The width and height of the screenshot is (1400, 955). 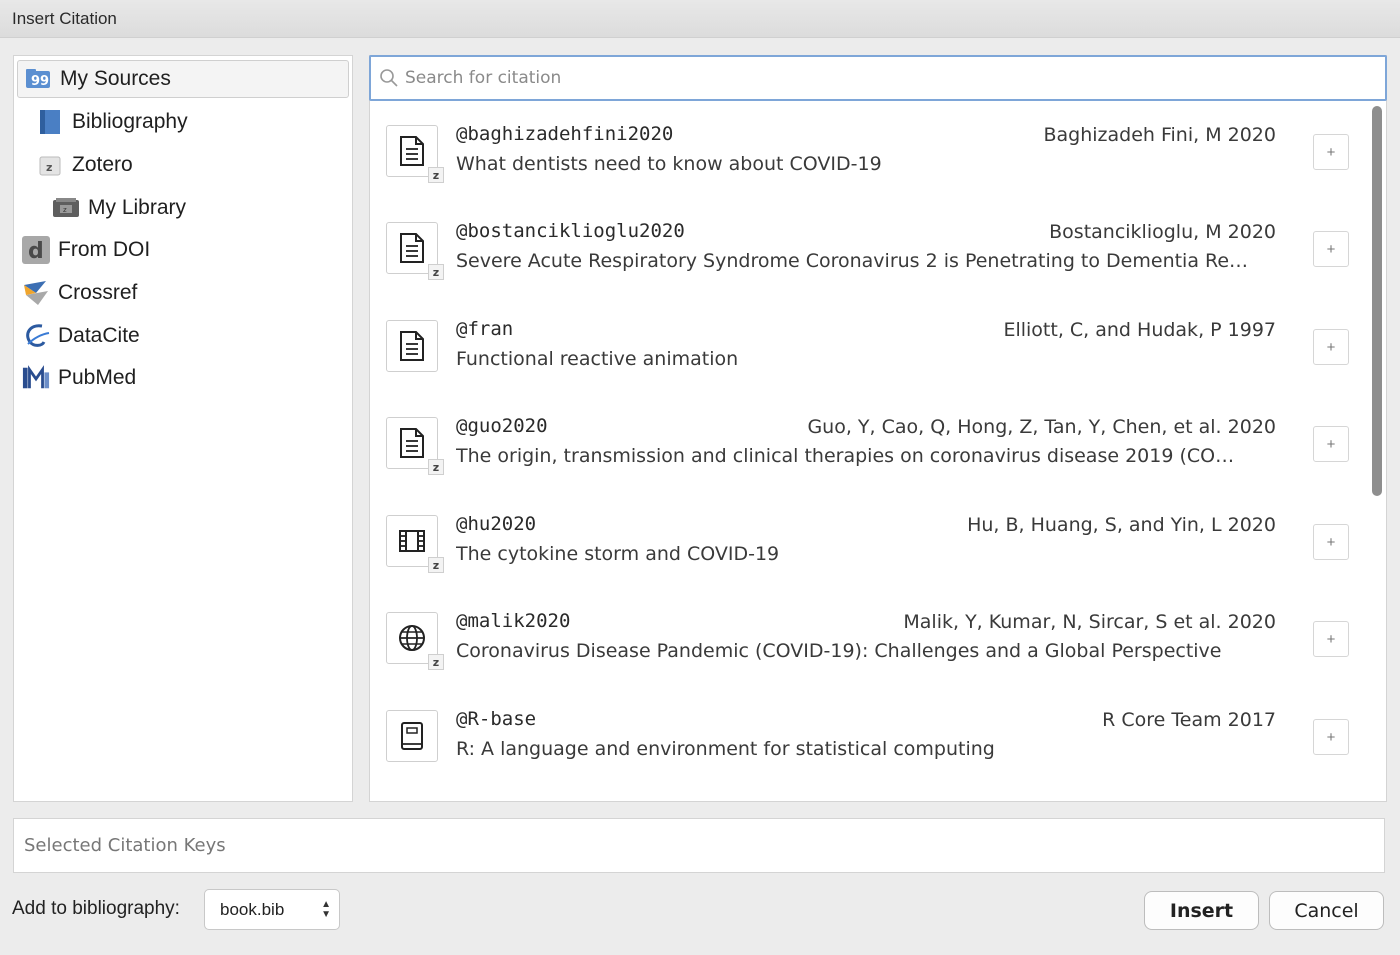 I want to click on citation-authors: R Core Team 2017, so click(x=1189, y=720).